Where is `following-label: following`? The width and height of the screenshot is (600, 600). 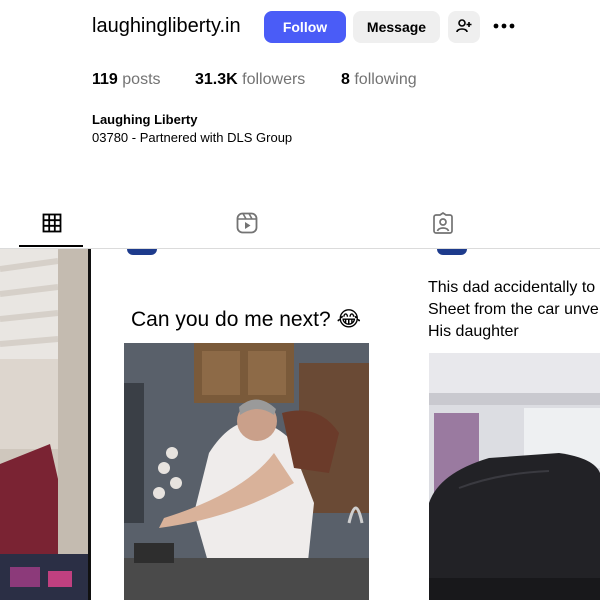
following-label: following is located at coordinates (385, 79).